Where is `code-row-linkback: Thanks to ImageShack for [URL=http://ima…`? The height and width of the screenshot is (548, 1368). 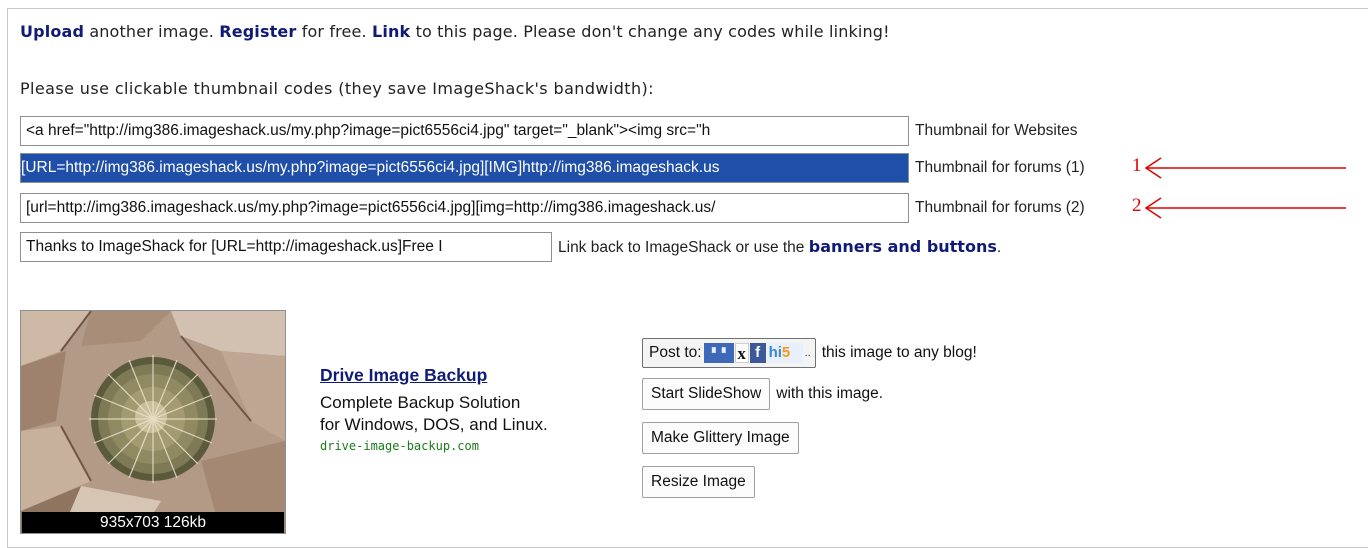 code-row-linkback: Thanks to ImageShack for [URL=http://ima… is located at coordinates (510, 247).